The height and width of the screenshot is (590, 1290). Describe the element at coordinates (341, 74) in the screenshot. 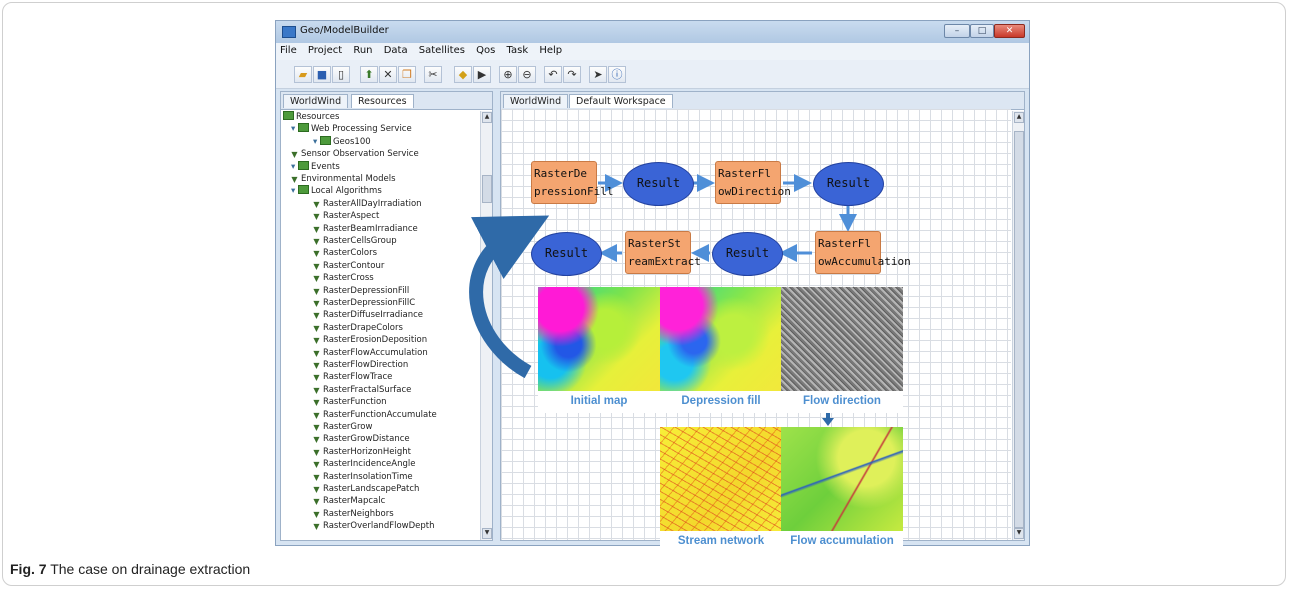

I see `new-document-icon: ▯` at that location.